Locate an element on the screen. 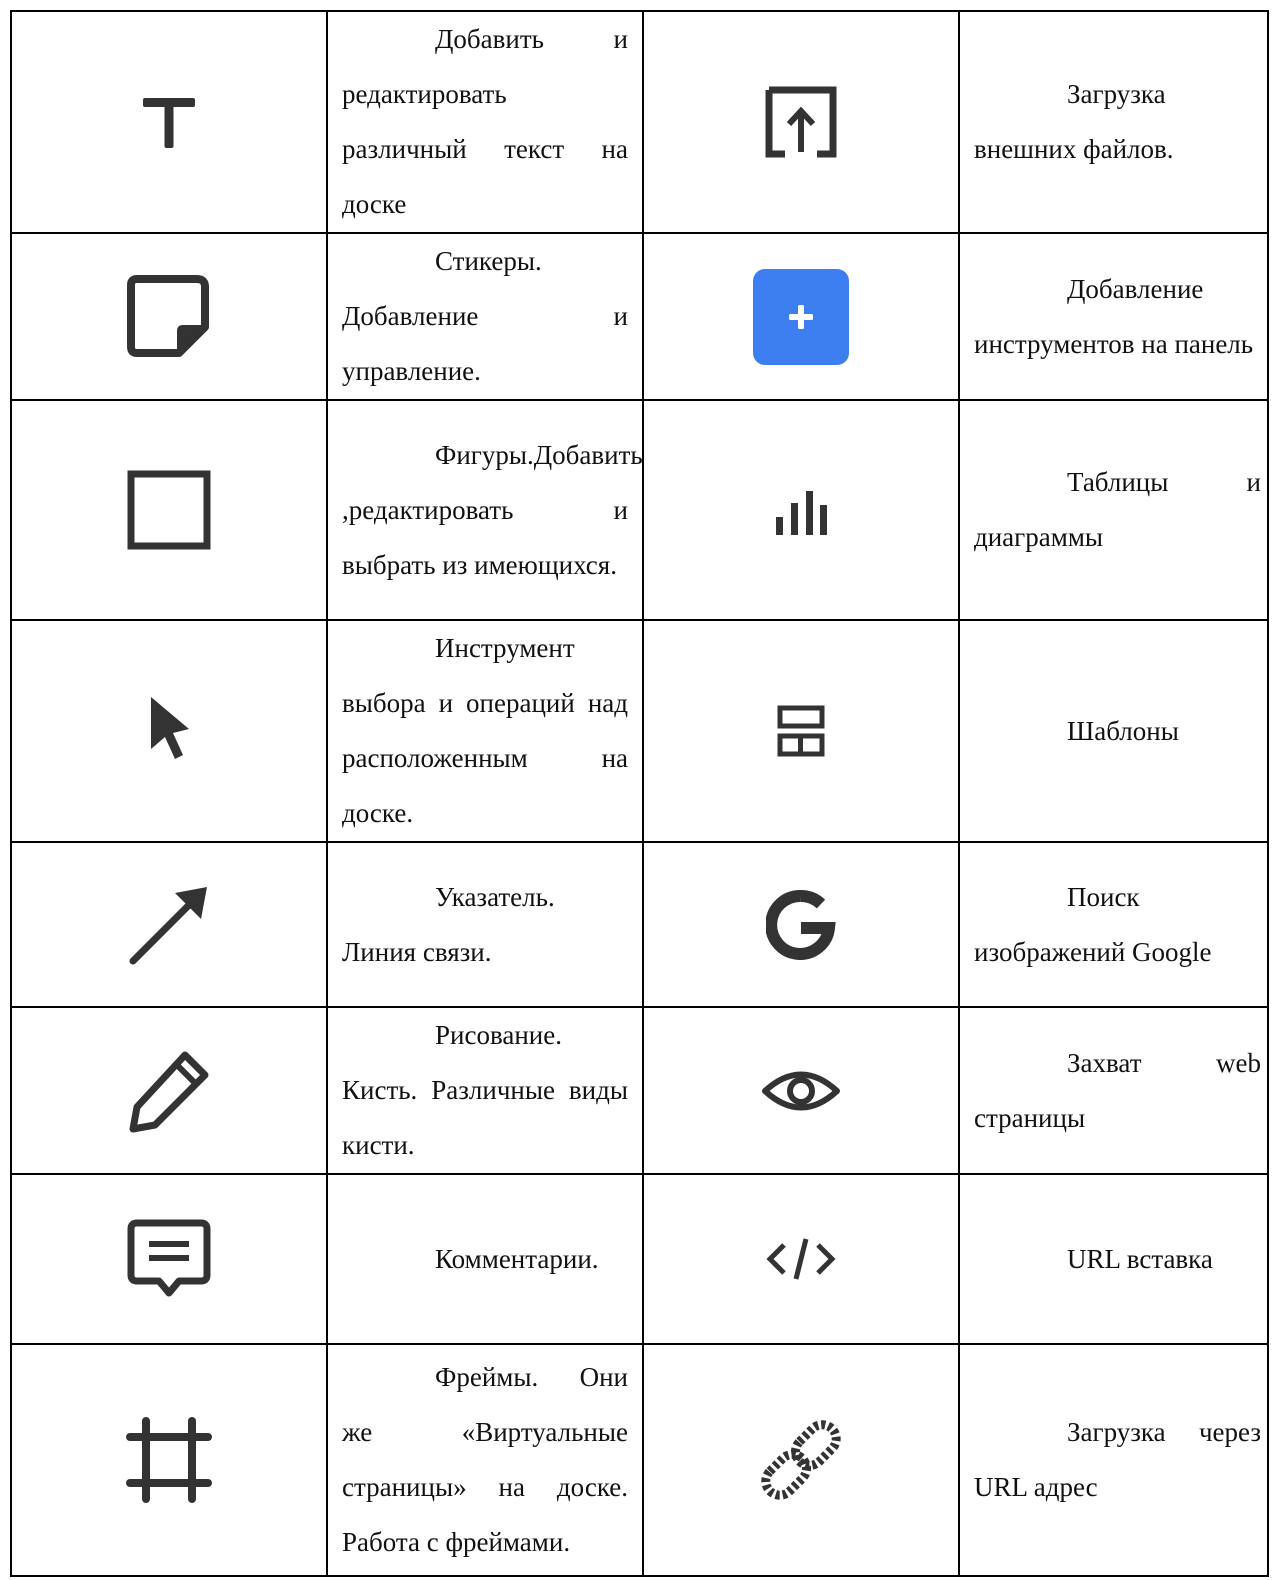 Image resolution: width=1275 pixels, height=1580 pixels. tool-description: Указатель. Линия связи. is located at coordinates (448, 924).